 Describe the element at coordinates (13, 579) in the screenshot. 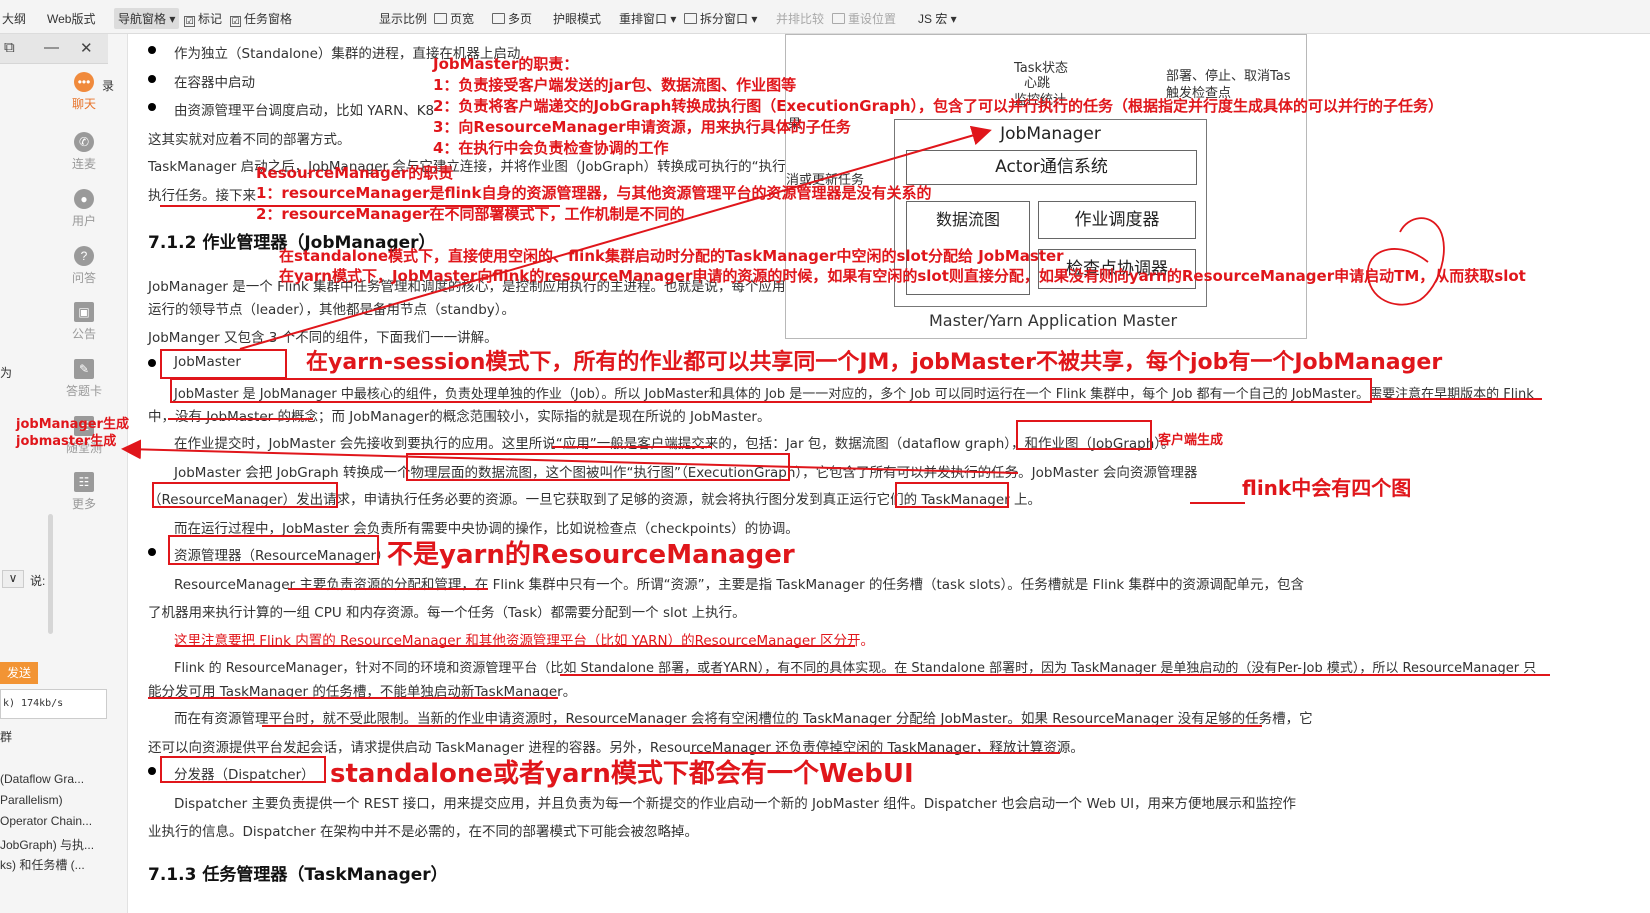

I see `chevron-down-icon: ∨` at that location.